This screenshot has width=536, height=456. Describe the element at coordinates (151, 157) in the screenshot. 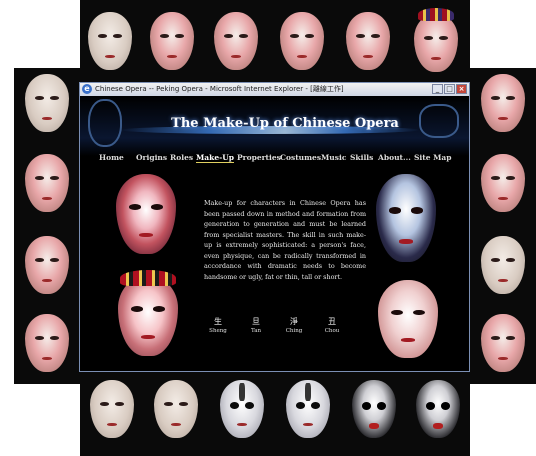

I see `nav-origins: Origins` at that location.